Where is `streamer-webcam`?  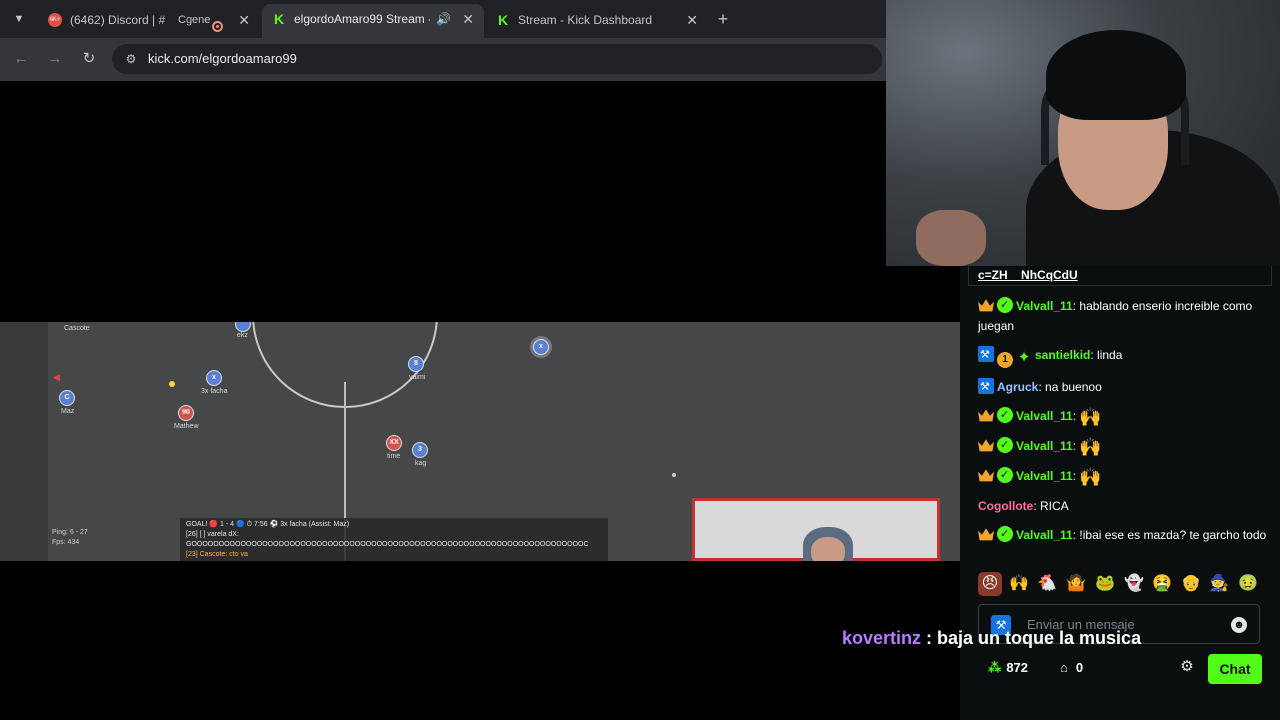
streamer-webcam is located at coordinates (1083, 133).